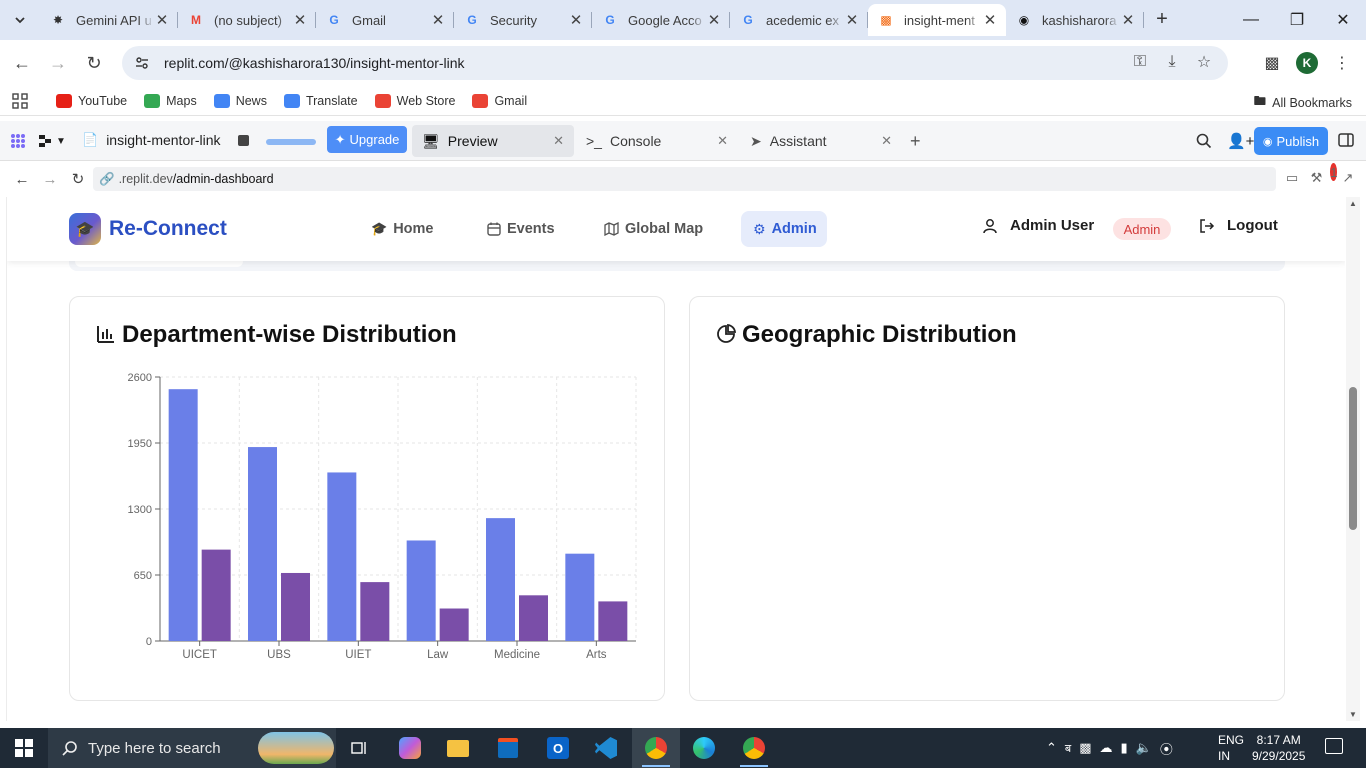  I want to click on add-tab-button: +, so click(915, 141).